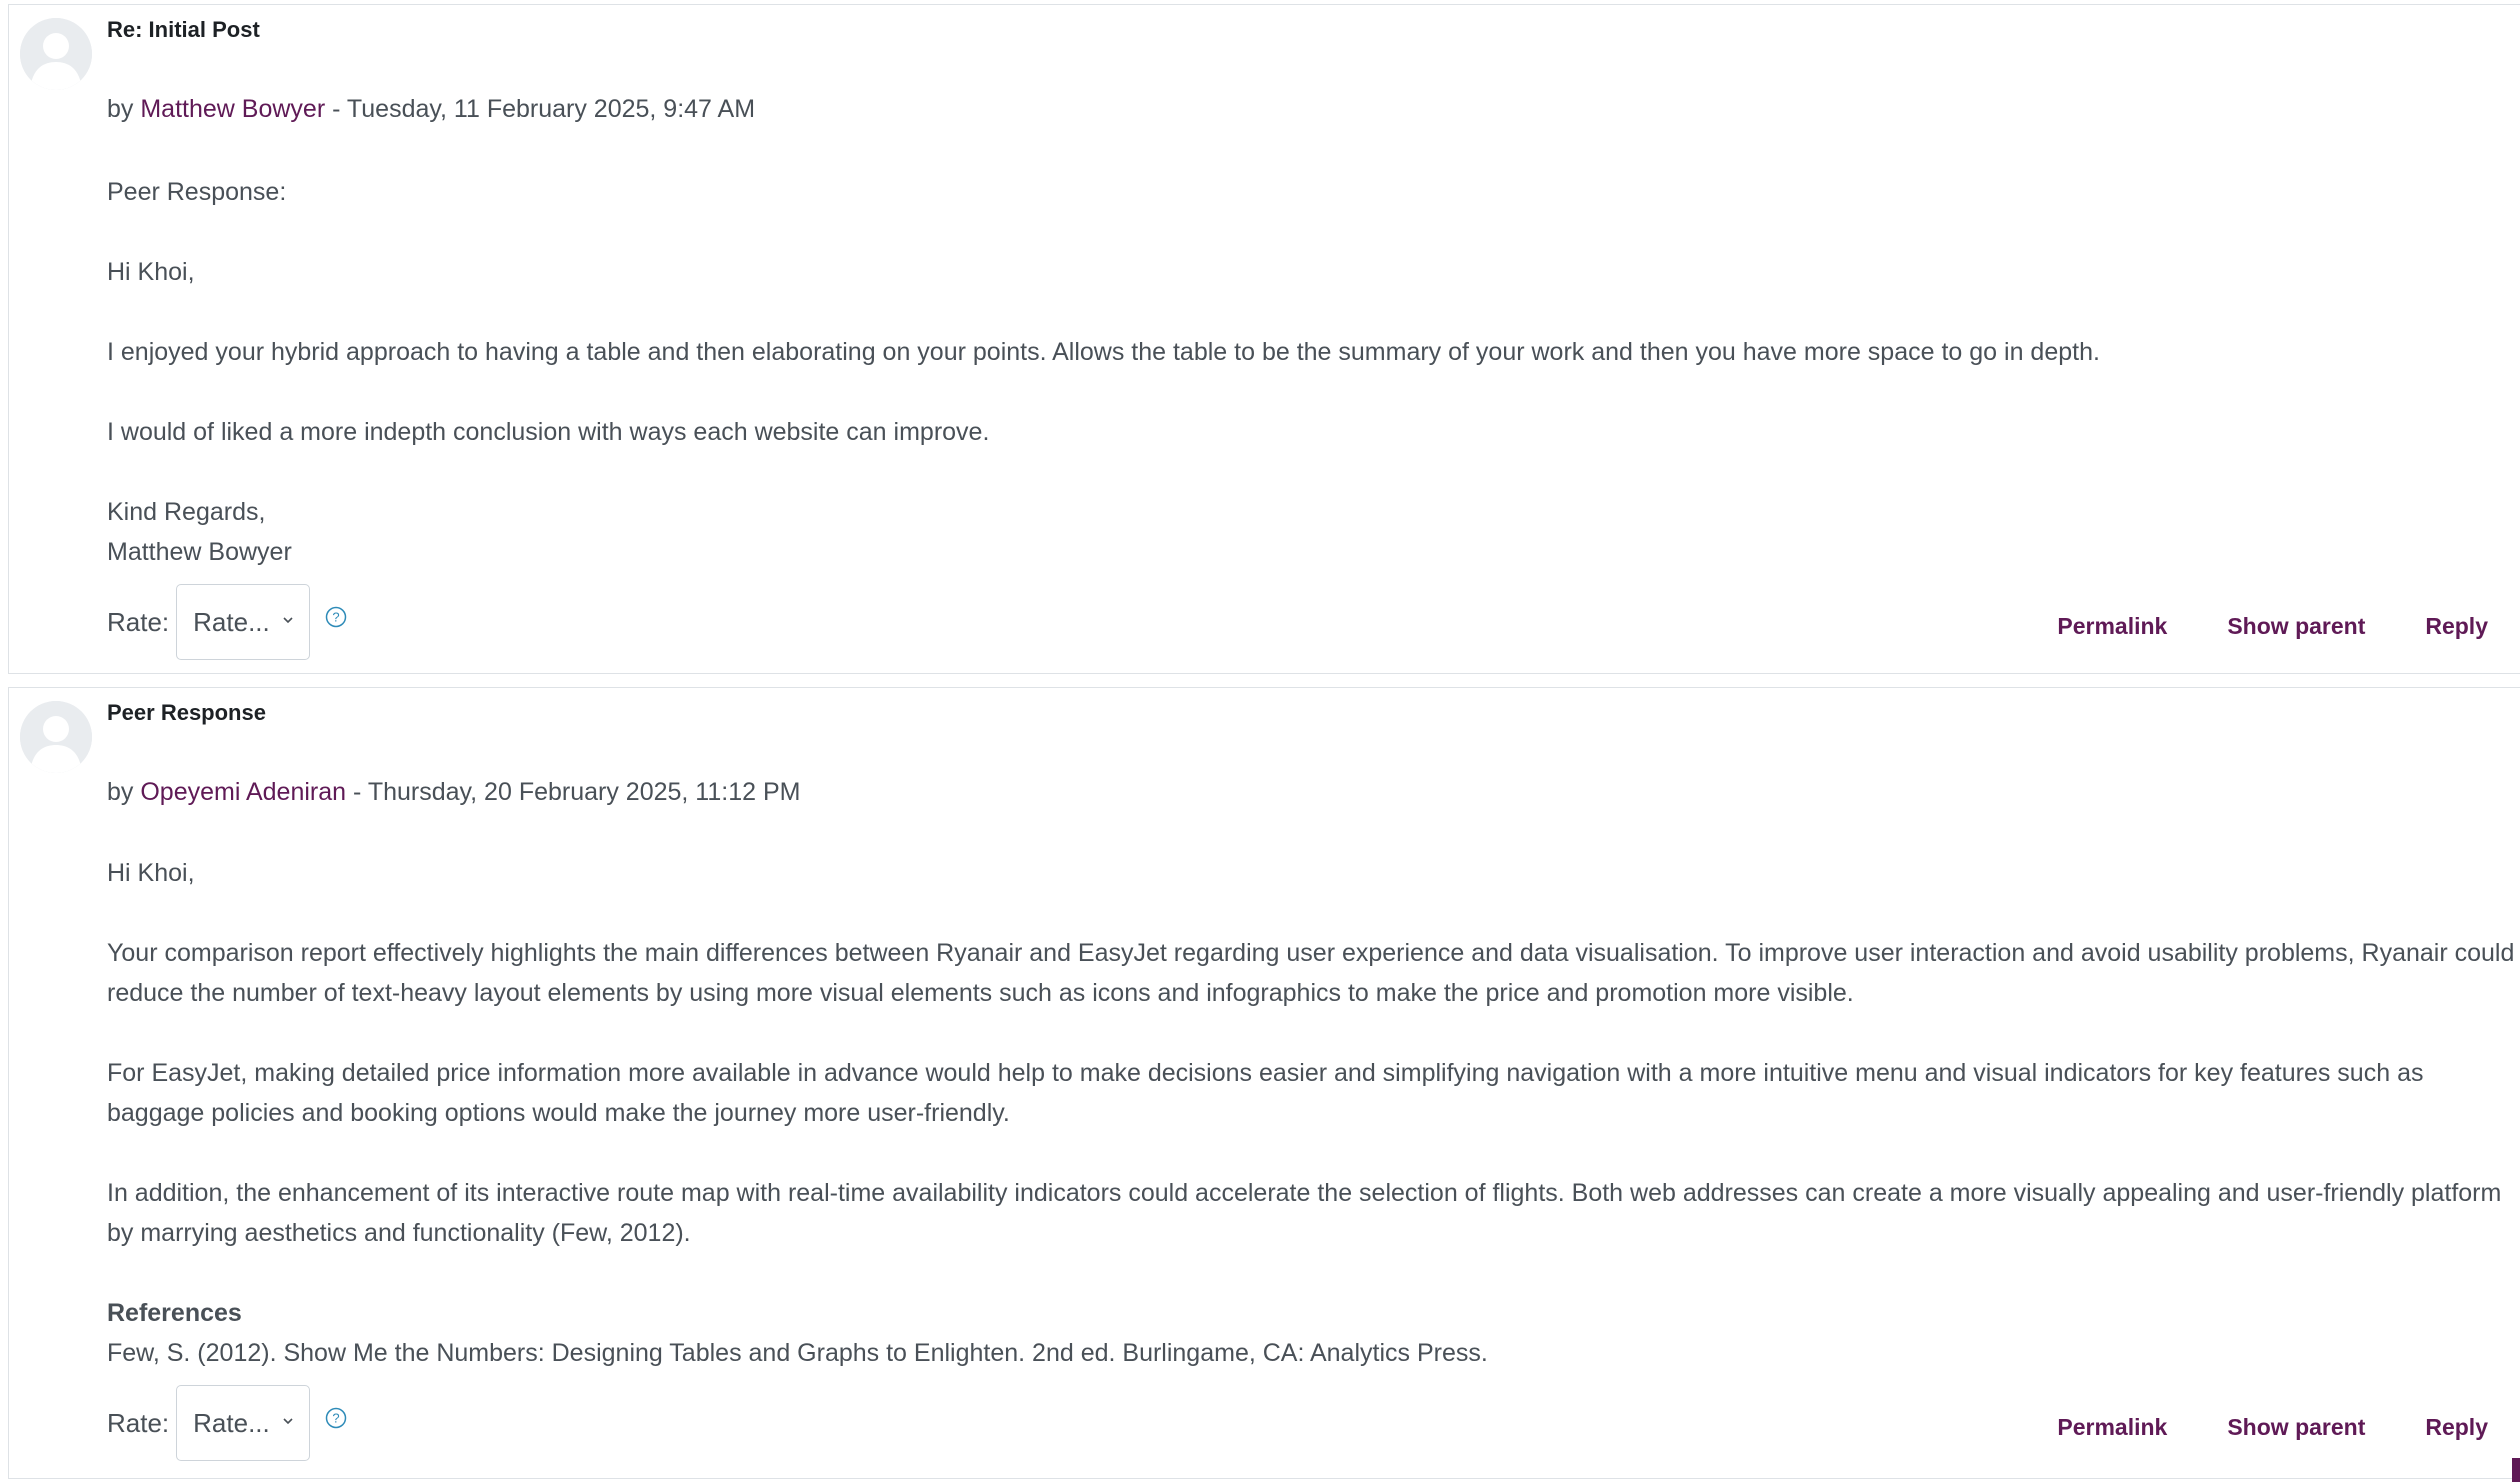 This screenshot has height=1482, width=2520. I want to click on author-link: Matthew Bowyer, so click(232, 109).